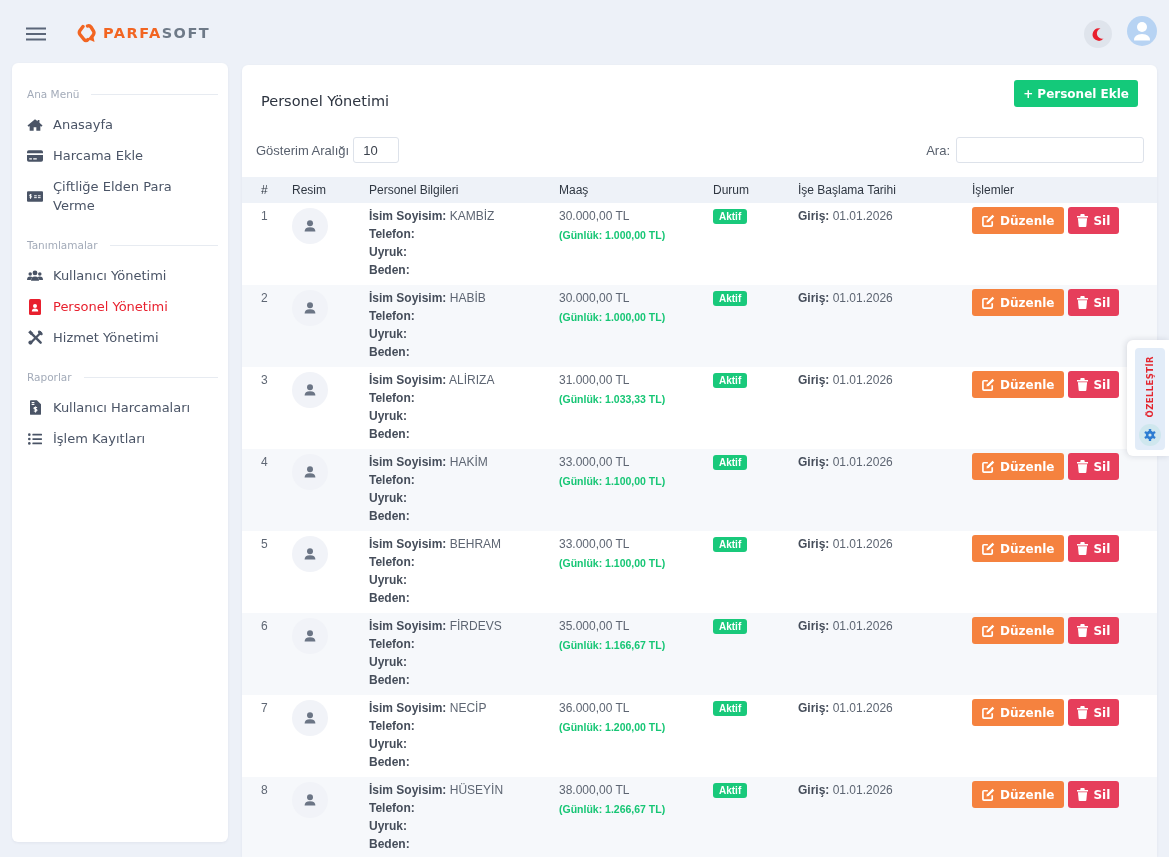  I want to click on daily-rate-text: (Günlük: 1.033,33 TL), so click(613, 399).